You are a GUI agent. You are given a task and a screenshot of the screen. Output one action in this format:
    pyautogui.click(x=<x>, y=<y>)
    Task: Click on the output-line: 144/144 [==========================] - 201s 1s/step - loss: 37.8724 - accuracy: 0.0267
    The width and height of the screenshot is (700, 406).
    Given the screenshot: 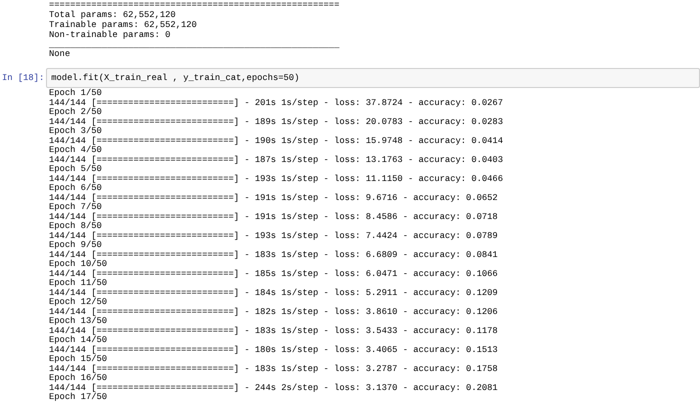 What is the action you would take?
    pyautogui.click(x=276, y=103)
    